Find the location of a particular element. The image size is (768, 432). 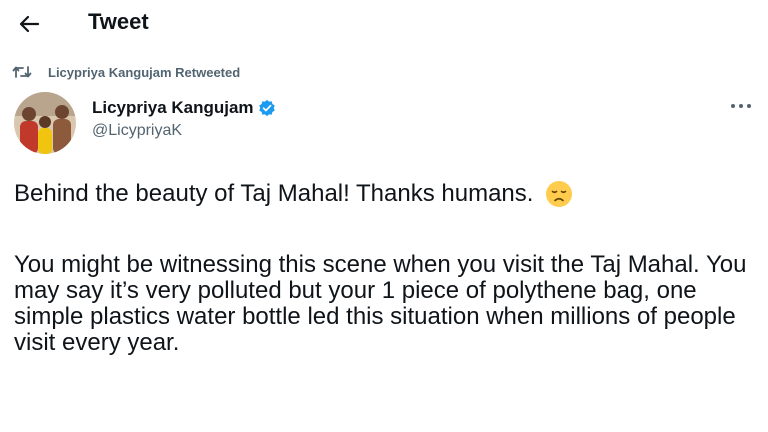

author-handle: @LicypriyaK is located at coordinates (137, 131).